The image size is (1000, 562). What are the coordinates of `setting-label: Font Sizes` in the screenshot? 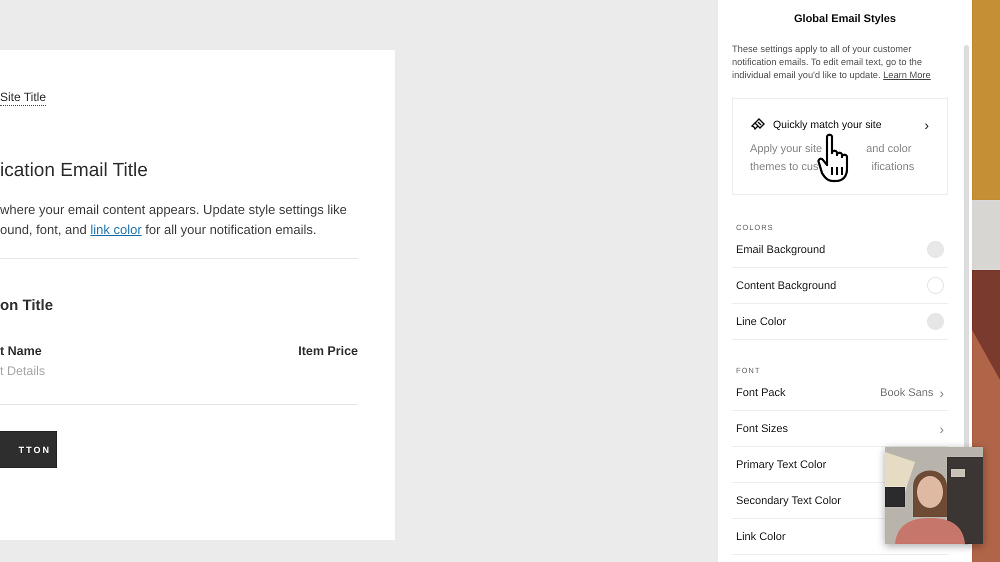 It's located at (762, 428).